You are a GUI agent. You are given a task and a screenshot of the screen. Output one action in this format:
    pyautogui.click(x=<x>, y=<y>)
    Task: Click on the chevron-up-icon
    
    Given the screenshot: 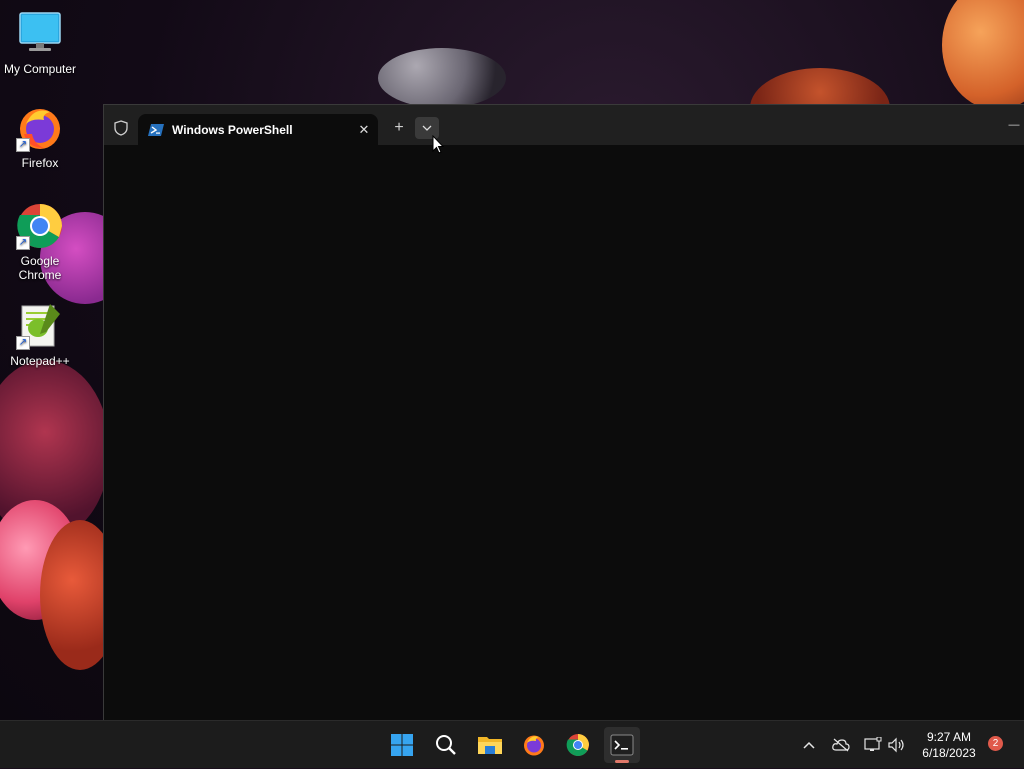 What is the action you would take?
    pyautogui.click(x=809, y=745)
    